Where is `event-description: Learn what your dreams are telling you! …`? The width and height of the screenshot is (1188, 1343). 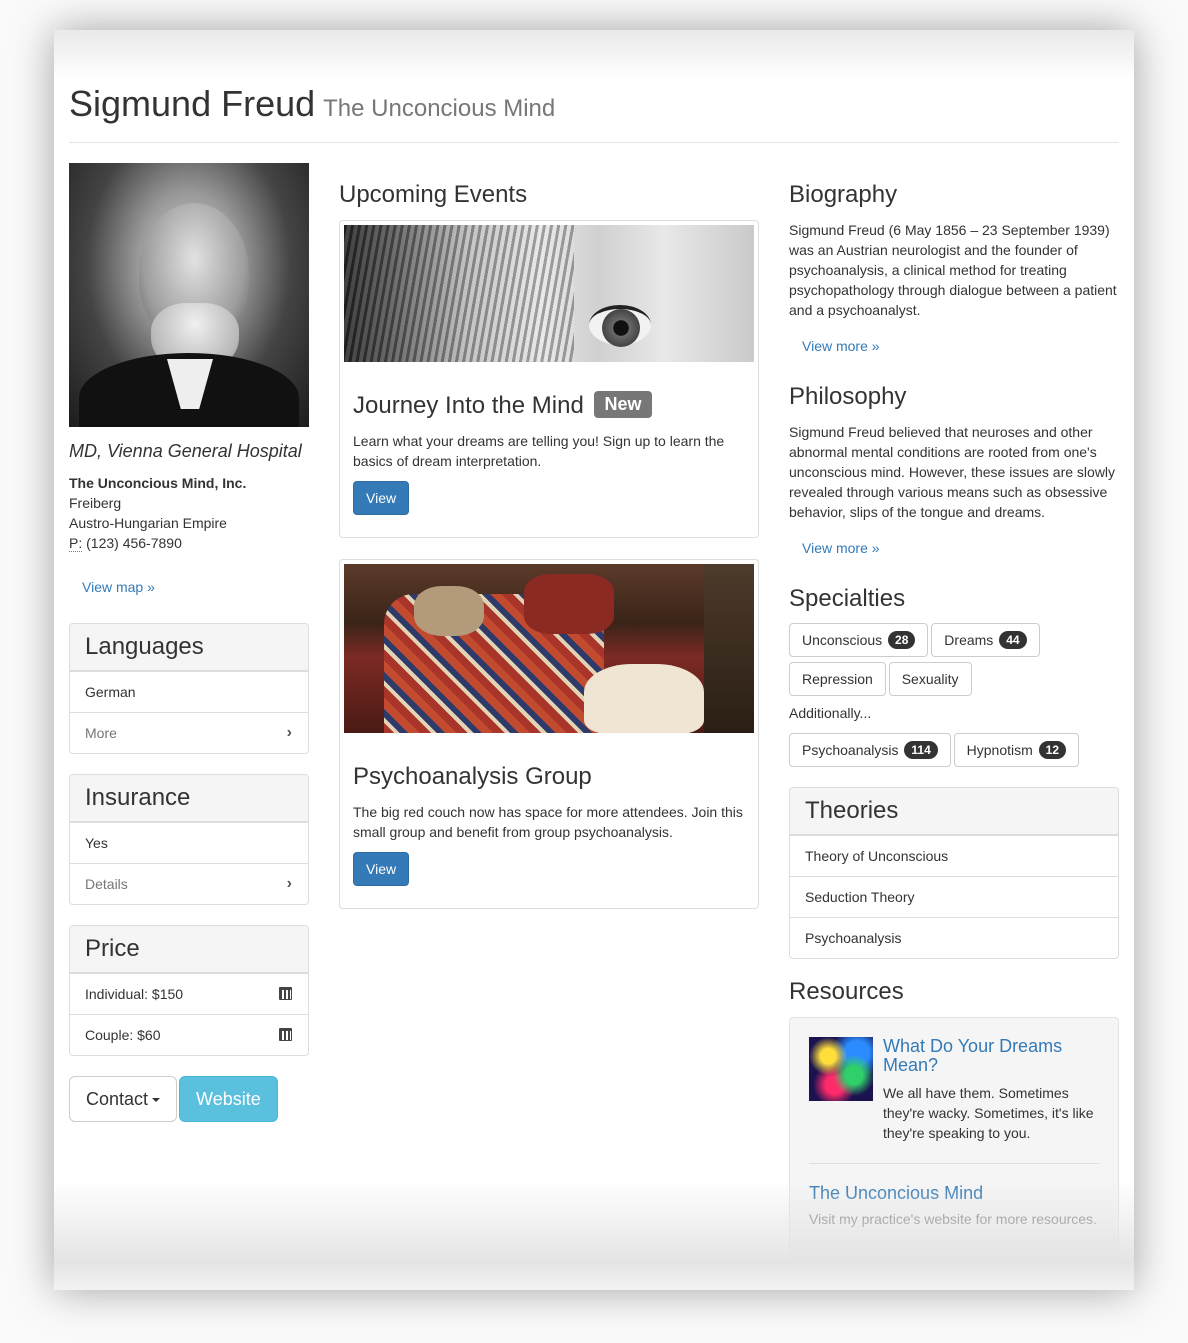
event-description: Learn what your dreams are telling you! … is located at coordinates (539, 451).